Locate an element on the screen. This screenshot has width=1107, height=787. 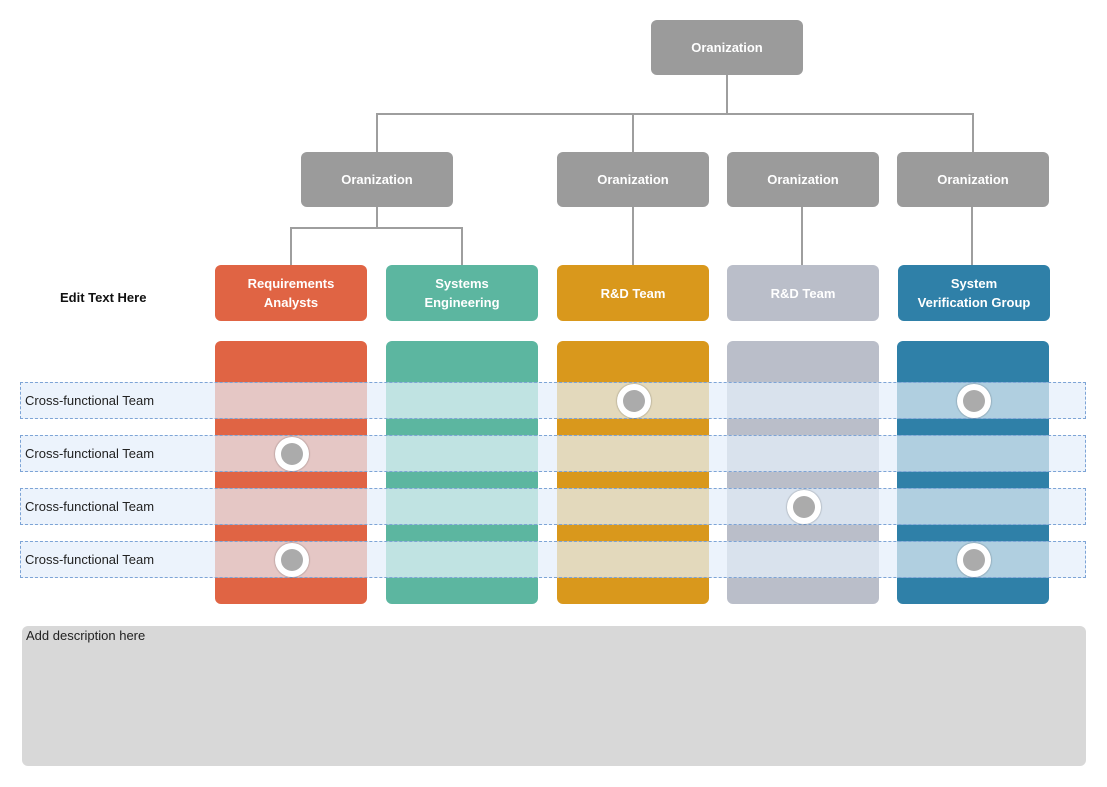
side-label: Edit Text Here is located at coordinates (103, 297).